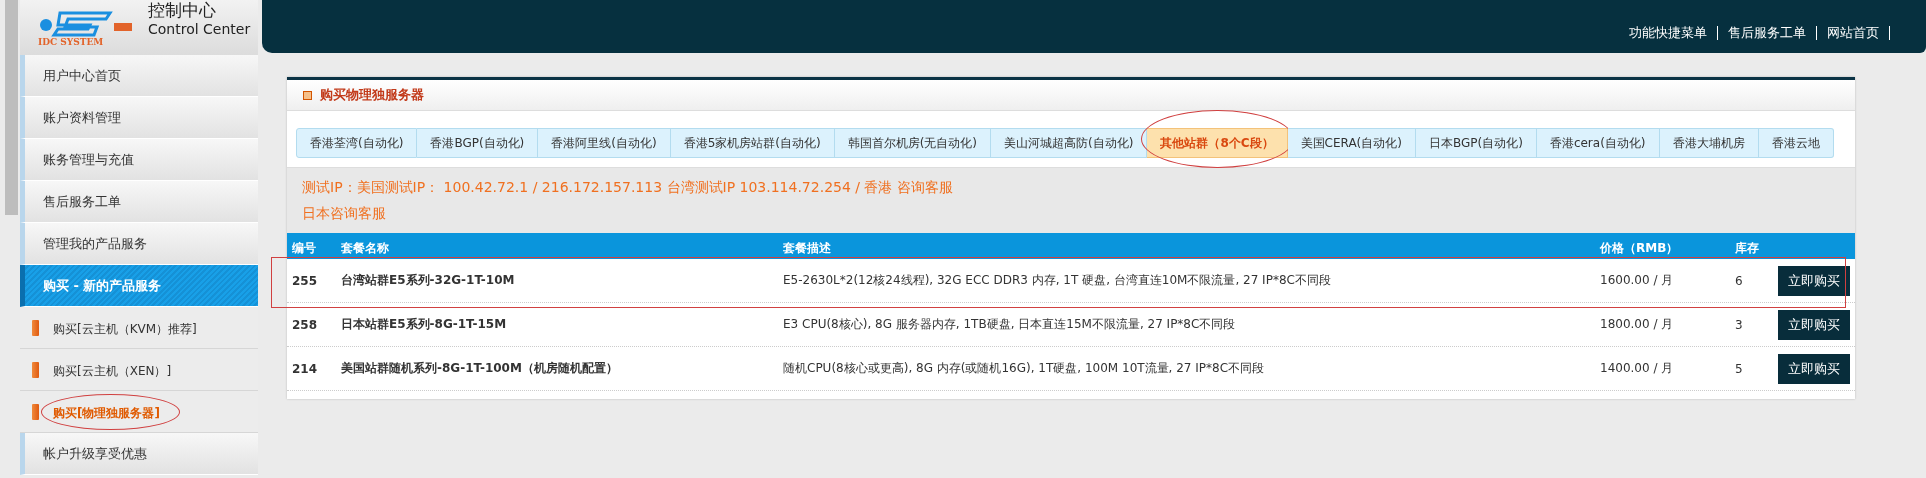  What do you see at coordinates (139, 202) in the screenshot?
I see `sidebar-item: 售后服务工单` at bounding box center [139, 202].